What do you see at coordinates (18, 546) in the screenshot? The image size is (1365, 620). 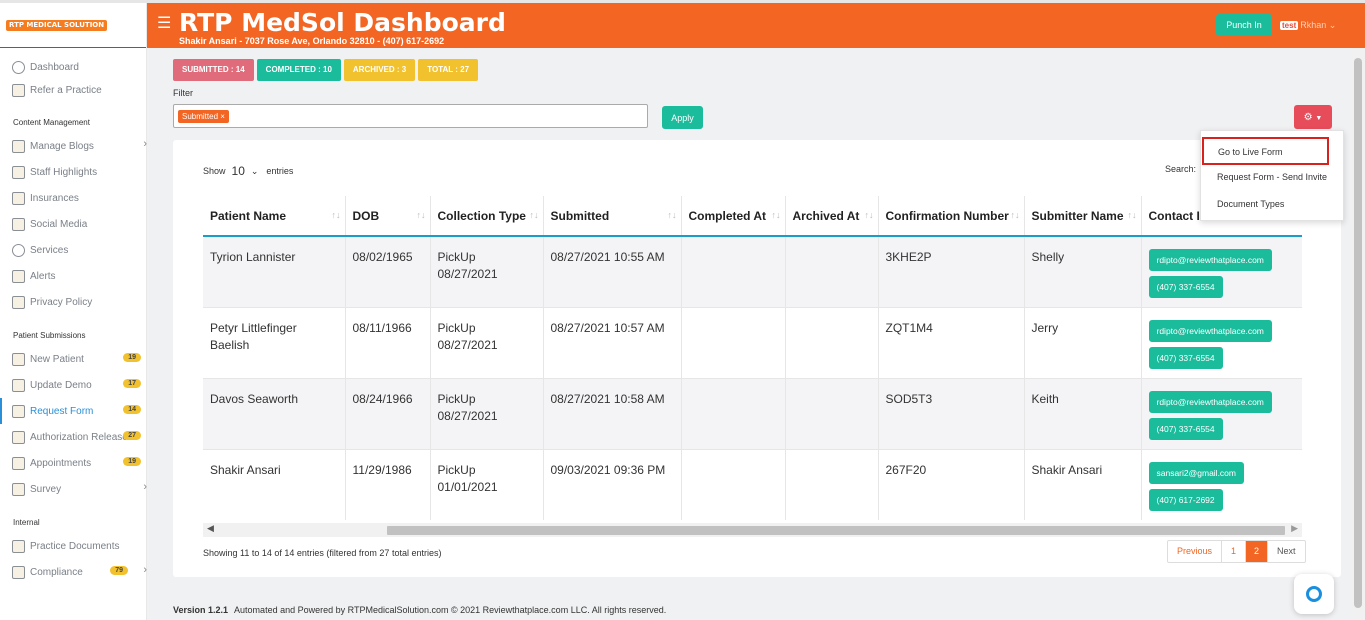 I see `documents-icon` at bounding box center [18, 546].